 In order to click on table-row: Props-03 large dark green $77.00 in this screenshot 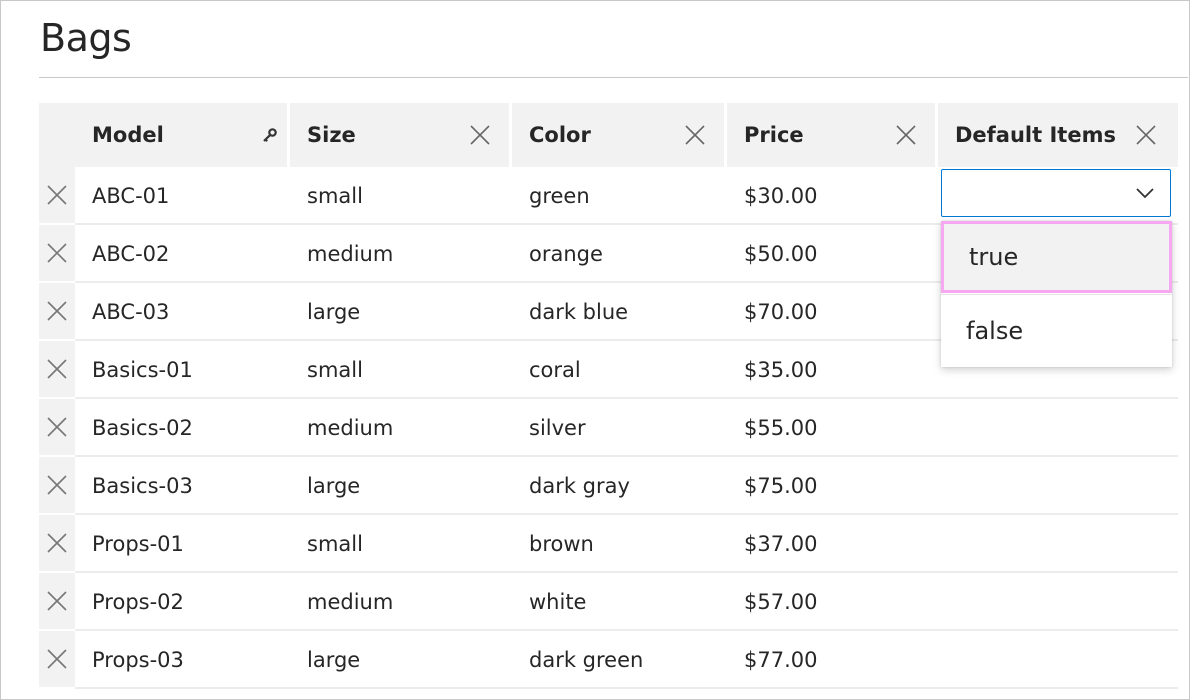, I will do `click(608, 660)`.